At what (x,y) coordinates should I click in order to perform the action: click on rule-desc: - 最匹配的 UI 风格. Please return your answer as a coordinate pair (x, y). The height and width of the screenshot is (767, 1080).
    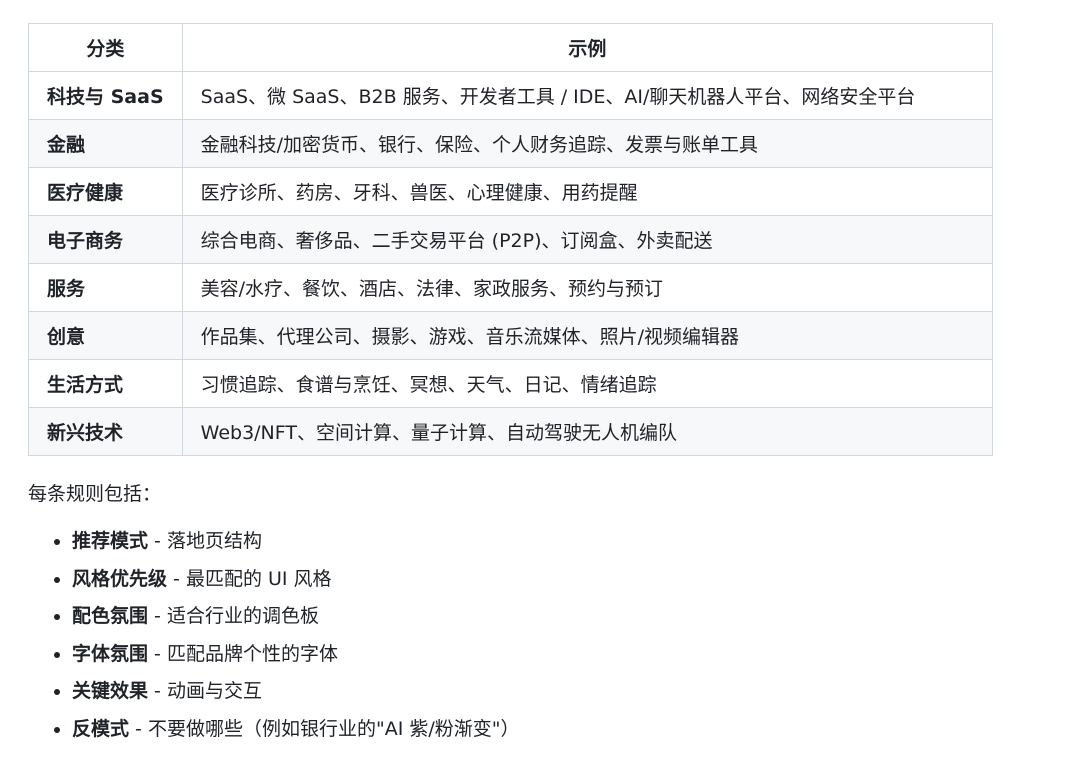
    Looking at the image, I should click on (249, 578).